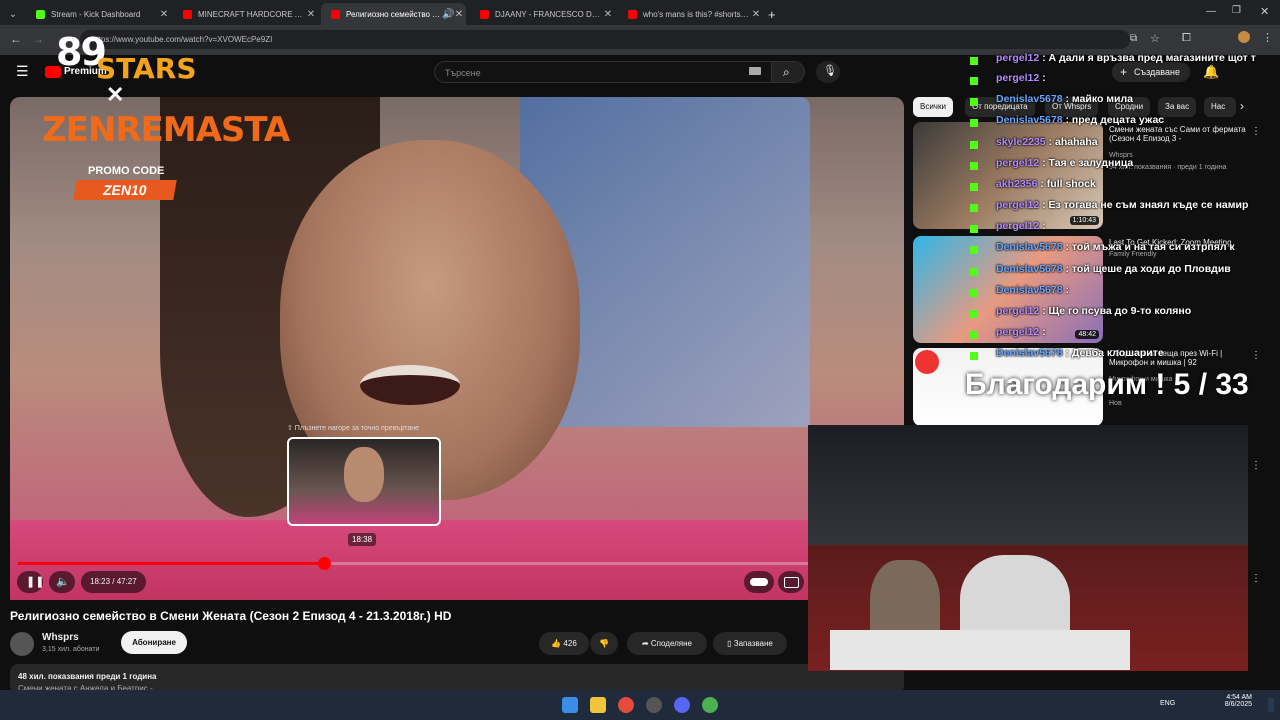  Describe the element at coordinates (755, 71) in the screenshot. I see `keyboard-icon` at that location.